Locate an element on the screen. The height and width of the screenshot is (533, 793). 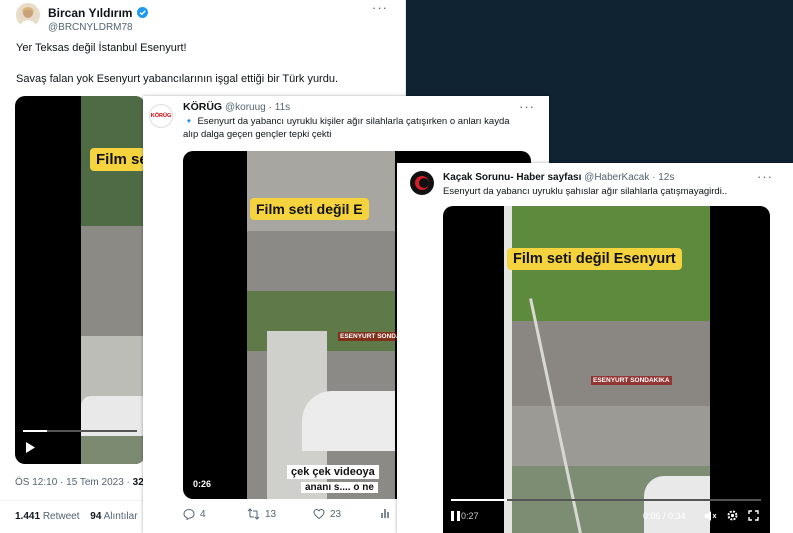
video-player: Film se is located at coordinates (80, 280).